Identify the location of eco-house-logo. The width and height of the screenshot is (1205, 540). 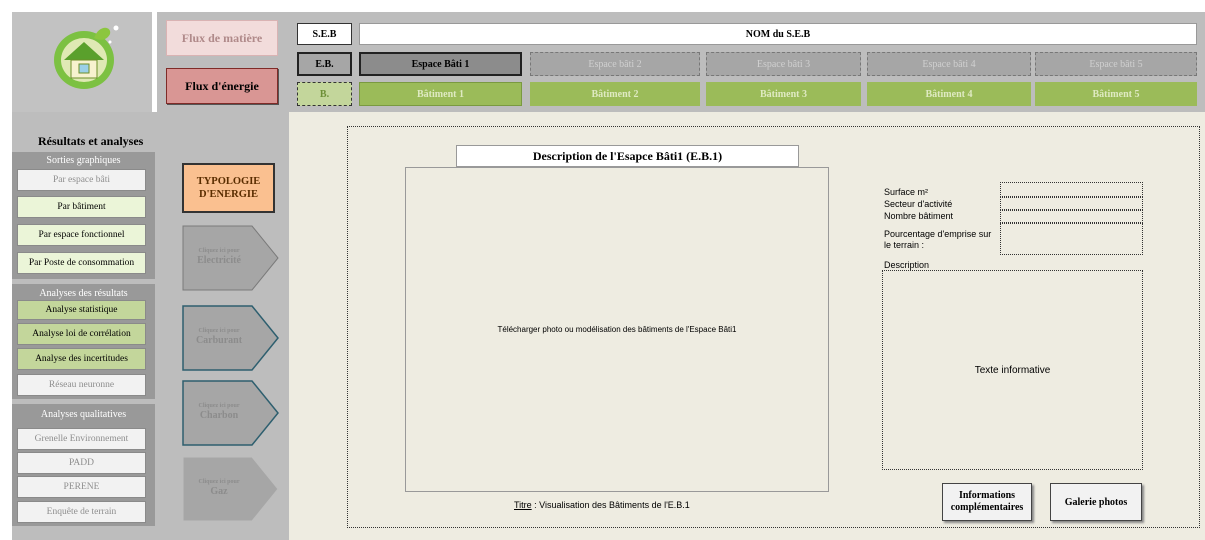
(86, 57).